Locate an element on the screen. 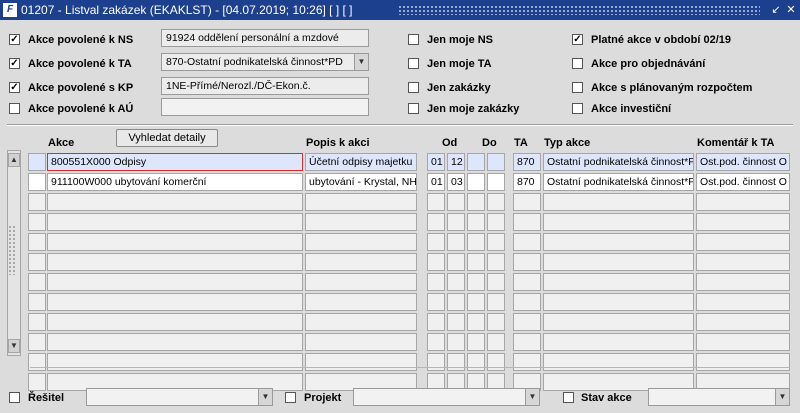  checkbox-3: ✓ is located at coordinates (14, 87).